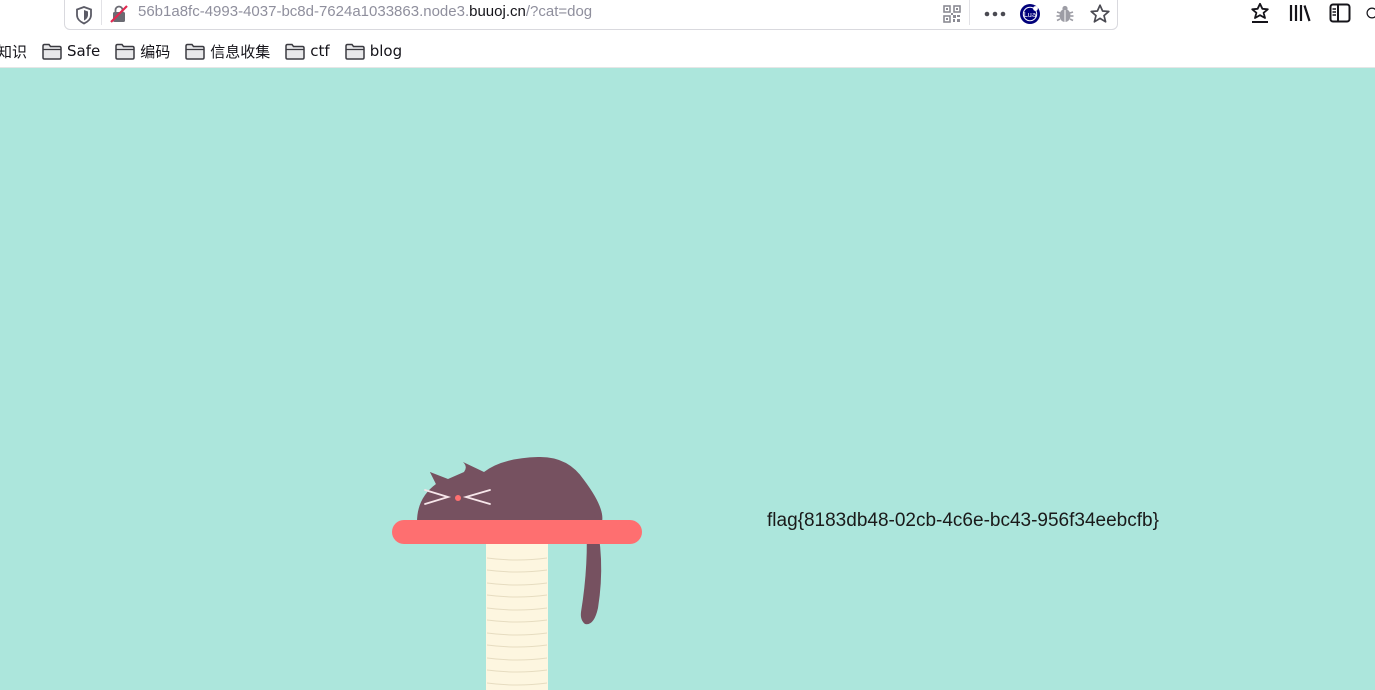 Image resolution: width=1375 pixels, height=690 pixels. What do you see at coordinates (1065, 14) in the screenshot?
I see `bug-icon` at bounding box center [1065, 14].